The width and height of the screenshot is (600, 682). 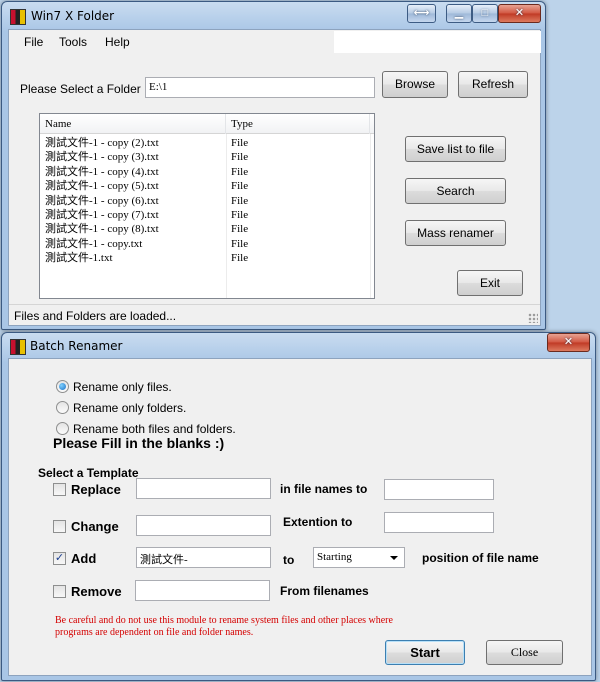 What do you see at coordinates (207, 215) in the screenshot?
I see `table-row: 測試文件-1 - copy (7).txt File` at bounding box center [207, 215].